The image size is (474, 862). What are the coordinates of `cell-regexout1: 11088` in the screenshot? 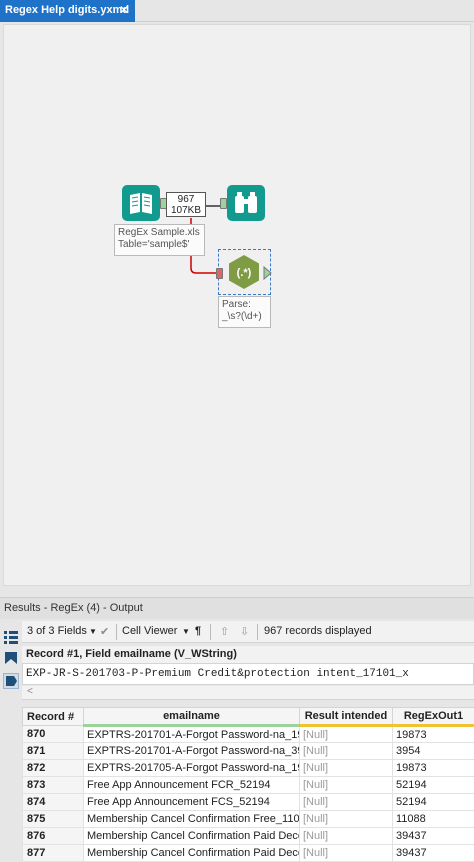 It's located at (433, 819).